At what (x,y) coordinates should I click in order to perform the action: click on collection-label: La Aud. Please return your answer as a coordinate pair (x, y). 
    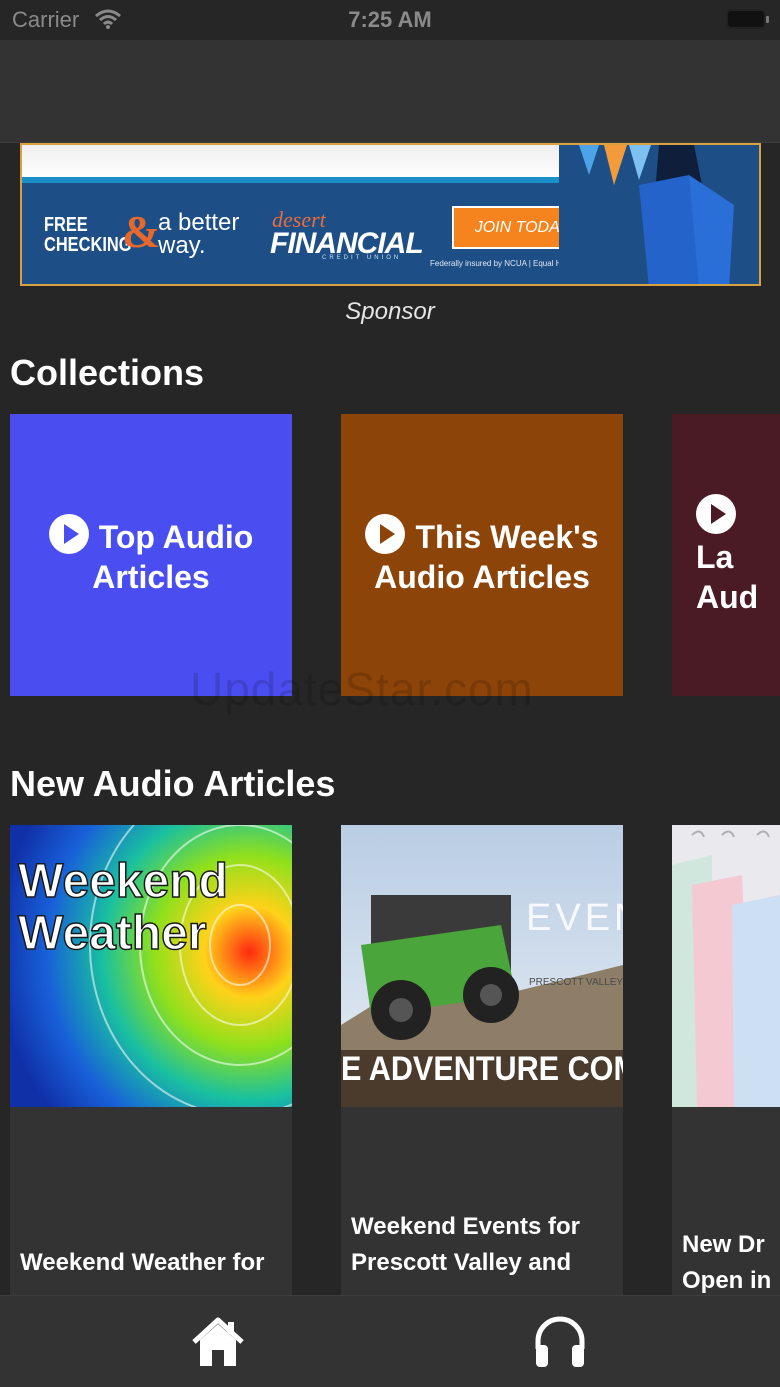
    Looking at the image, I should click on (727, 576).